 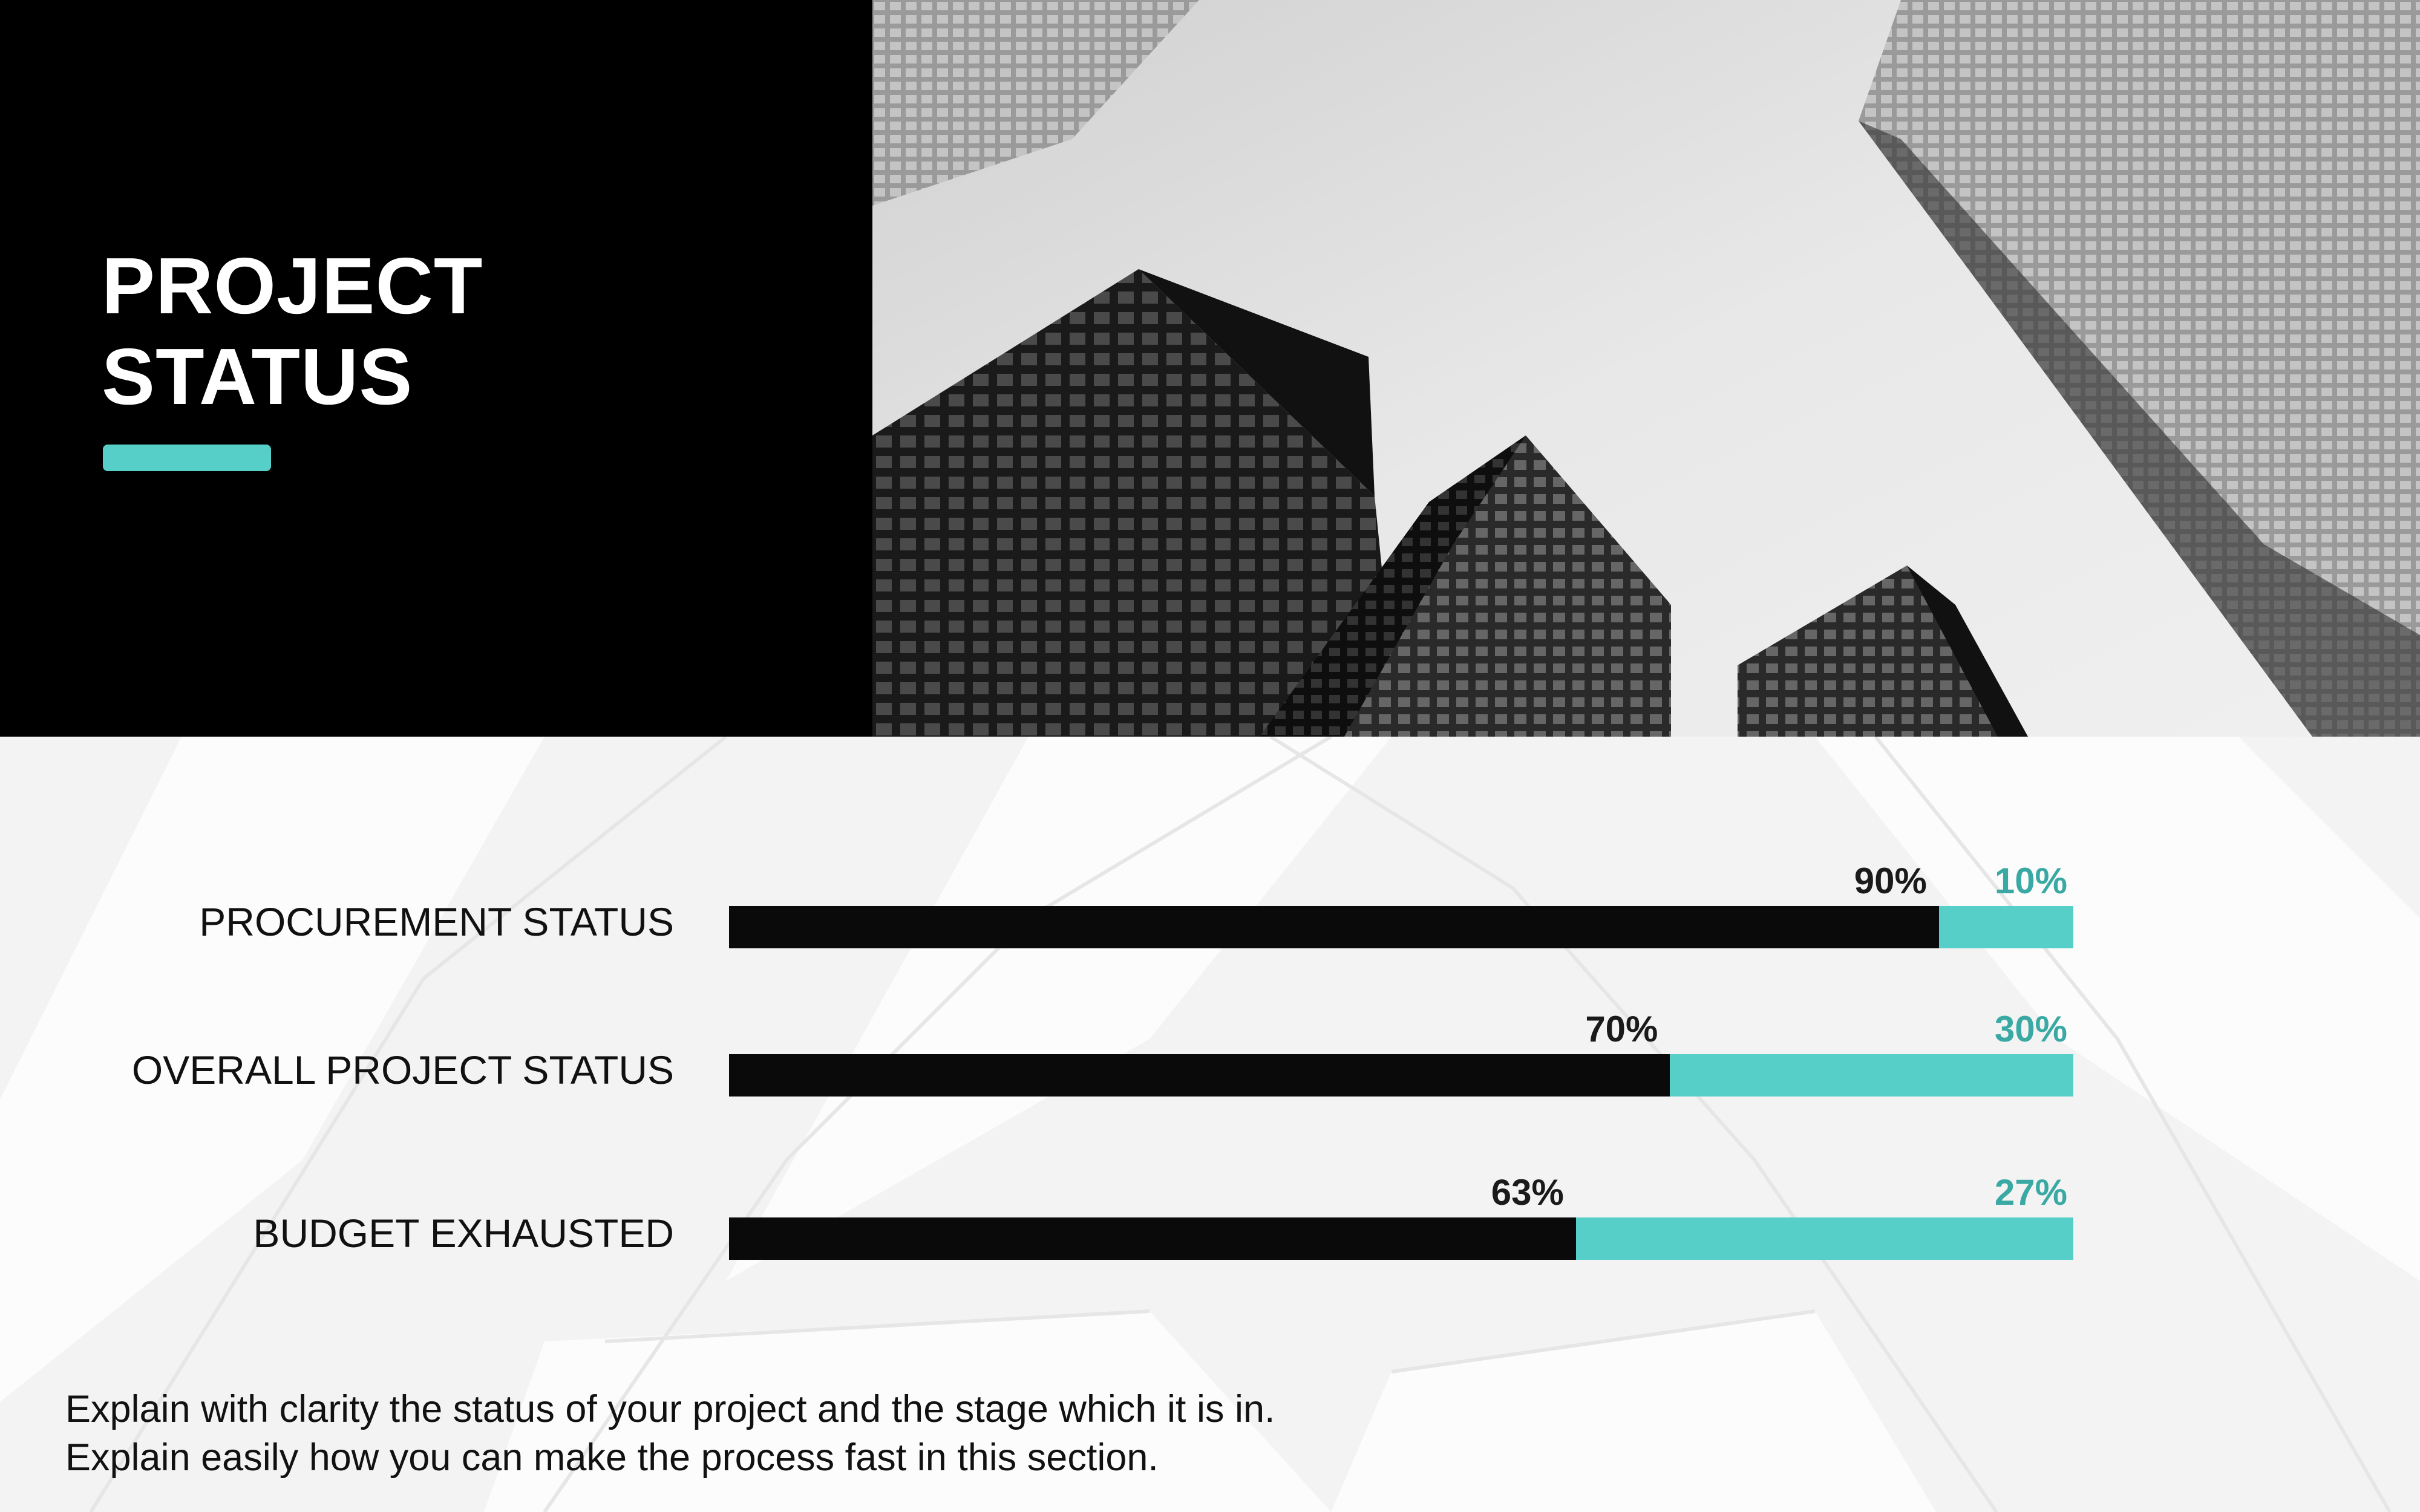 What do you see at coordinates (187, 458) in the screenshot?
I see `title-accent-bar` at bounding box center [187, 458].